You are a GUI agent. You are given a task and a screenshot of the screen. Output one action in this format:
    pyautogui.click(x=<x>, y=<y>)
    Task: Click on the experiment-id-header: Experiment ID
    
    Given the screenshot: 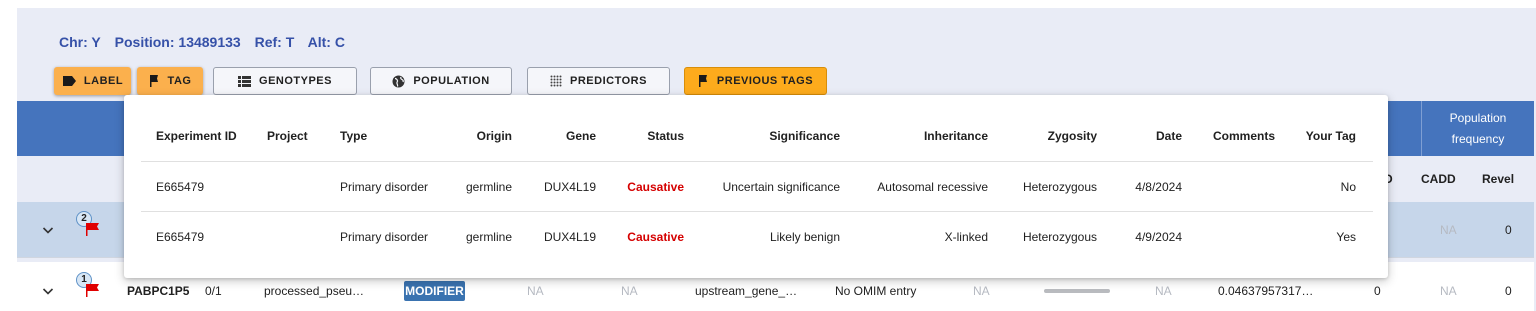 What is the action you would take?
    pyautogui.click(x=196, y=136)
    